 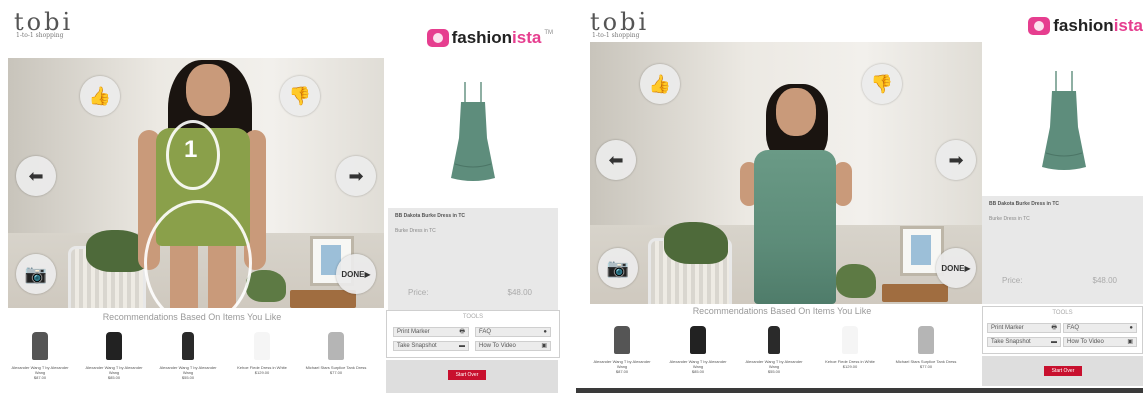 What do you see at coordinates (856, 281) in the screenshot?
I see `plant-small` at bounding box center [856, 281].